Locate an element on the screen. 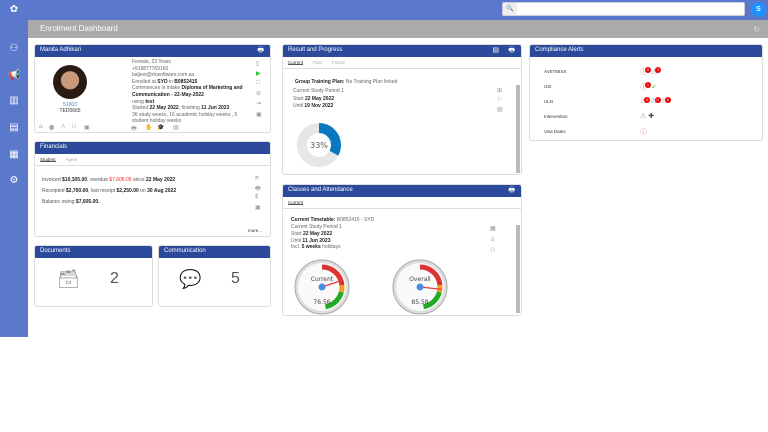  refresh-icon: ↻ is located at coordinates (756, 29).